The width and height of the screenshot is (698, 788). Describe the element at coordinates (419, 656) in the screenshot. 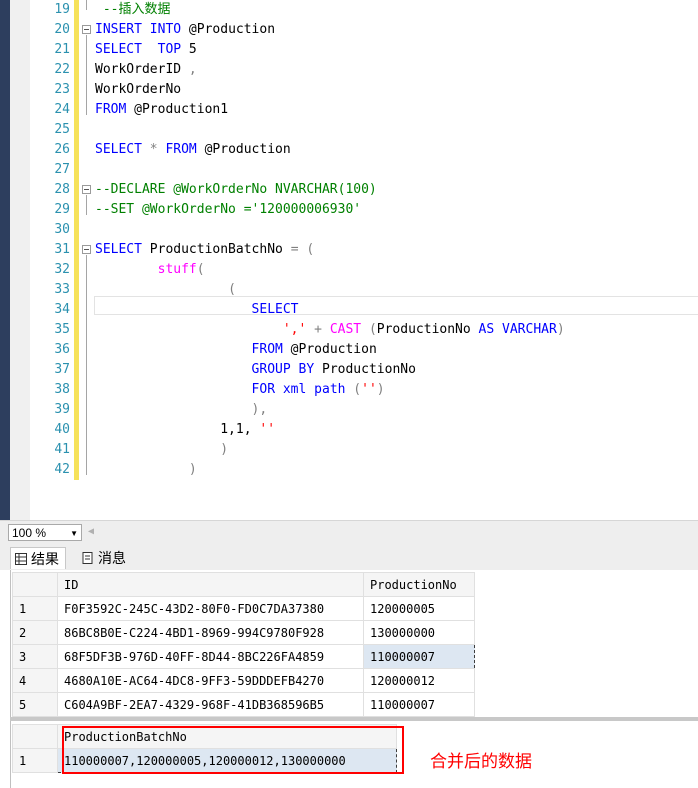

I see `selected-grid-cell: 110000007` at that location.